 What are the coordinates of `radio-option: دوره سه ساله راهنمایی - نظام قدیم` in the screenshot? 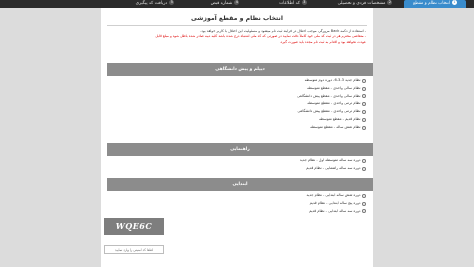 It's located at (233, 169).